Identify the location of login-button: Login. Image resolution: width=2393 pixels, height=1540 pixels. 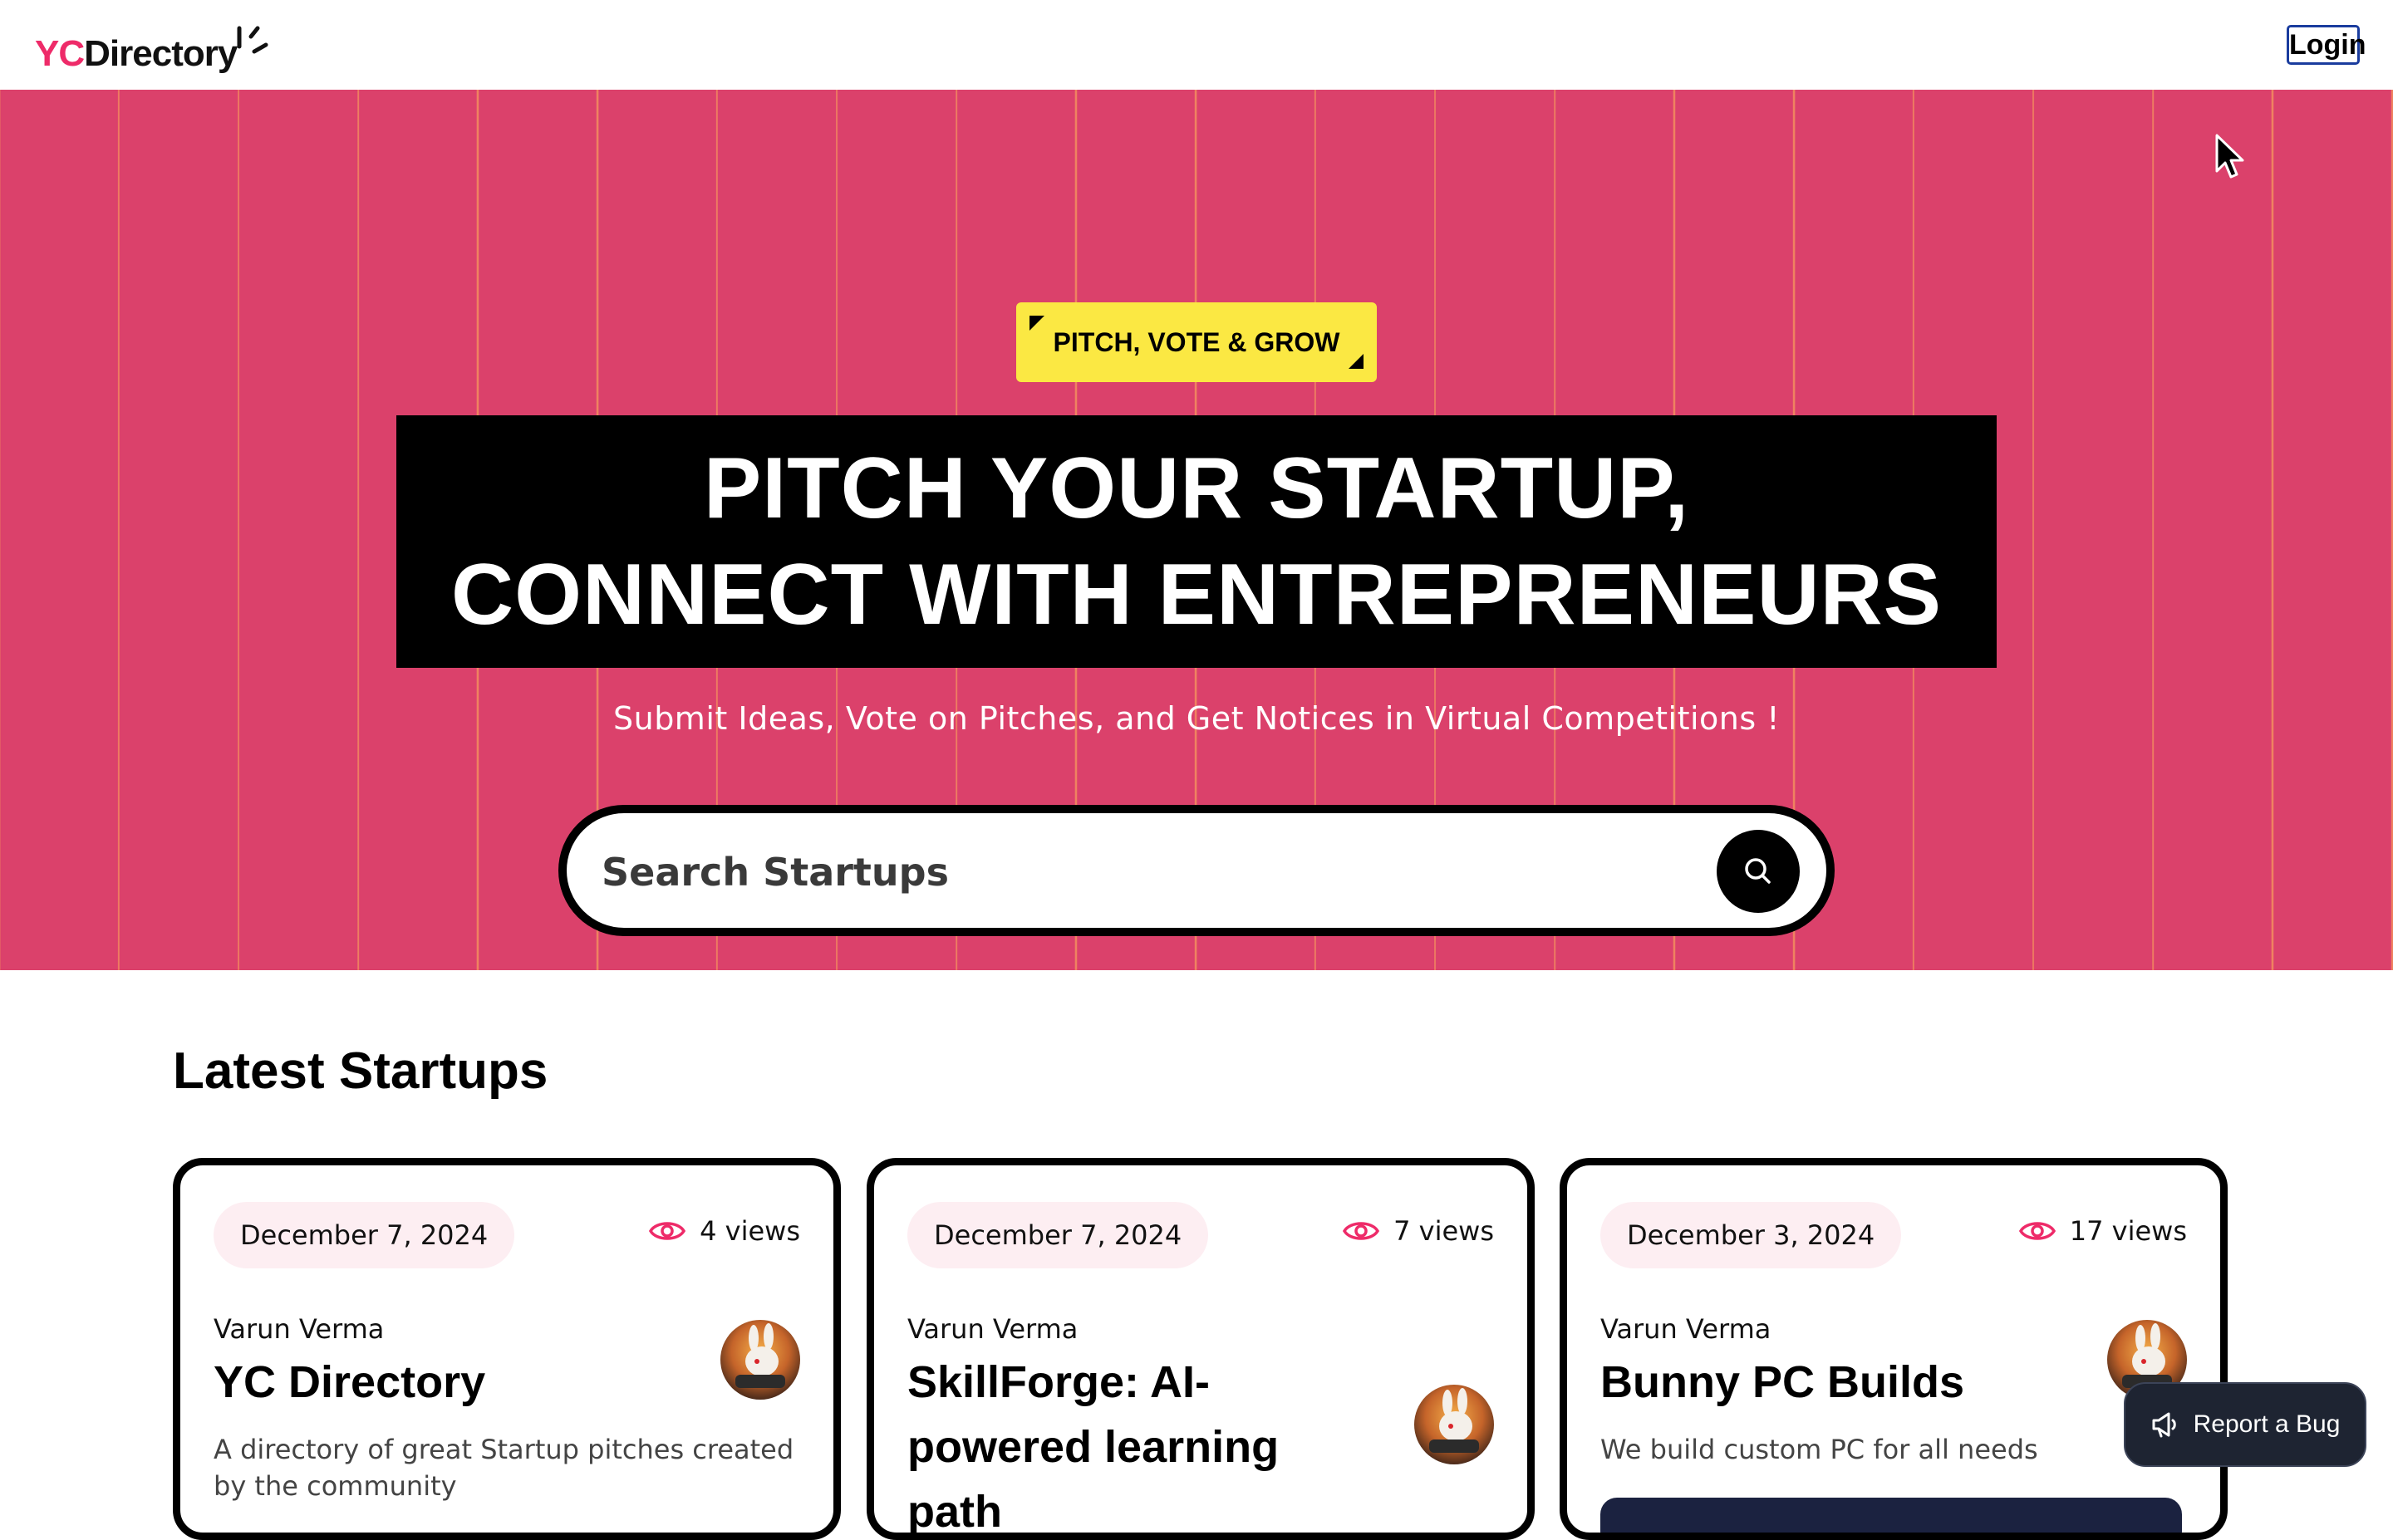
(2326, 45).